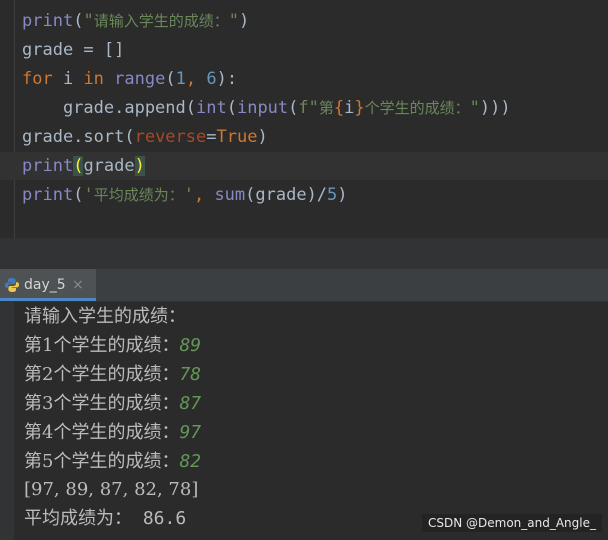 The height and width of the screenshot is (540, 608). What do you see at coordinates (111, 489) in the screenshot?
I see `console-sorted-list: [97, 89, 87, 82, 78]` at bounding box center [111, 489].